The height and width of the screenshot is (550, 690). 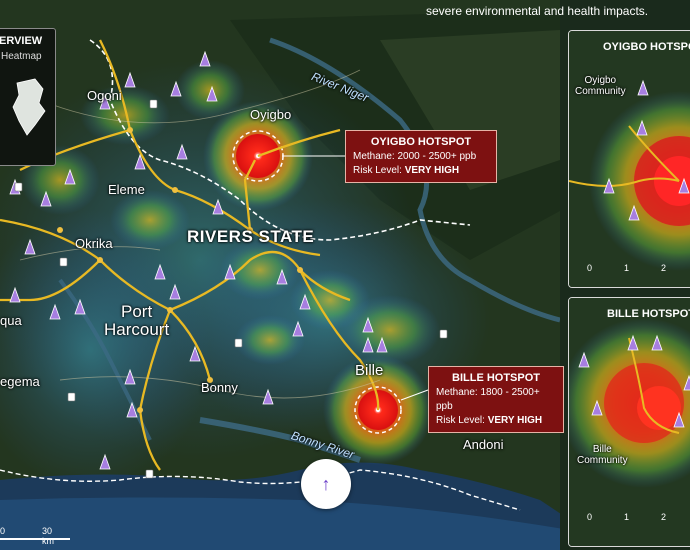 What do you see at coordinates (483, 444) in the screenshot?
I see `town-label-andoni: Andoni` at bounding box center [483, 444].